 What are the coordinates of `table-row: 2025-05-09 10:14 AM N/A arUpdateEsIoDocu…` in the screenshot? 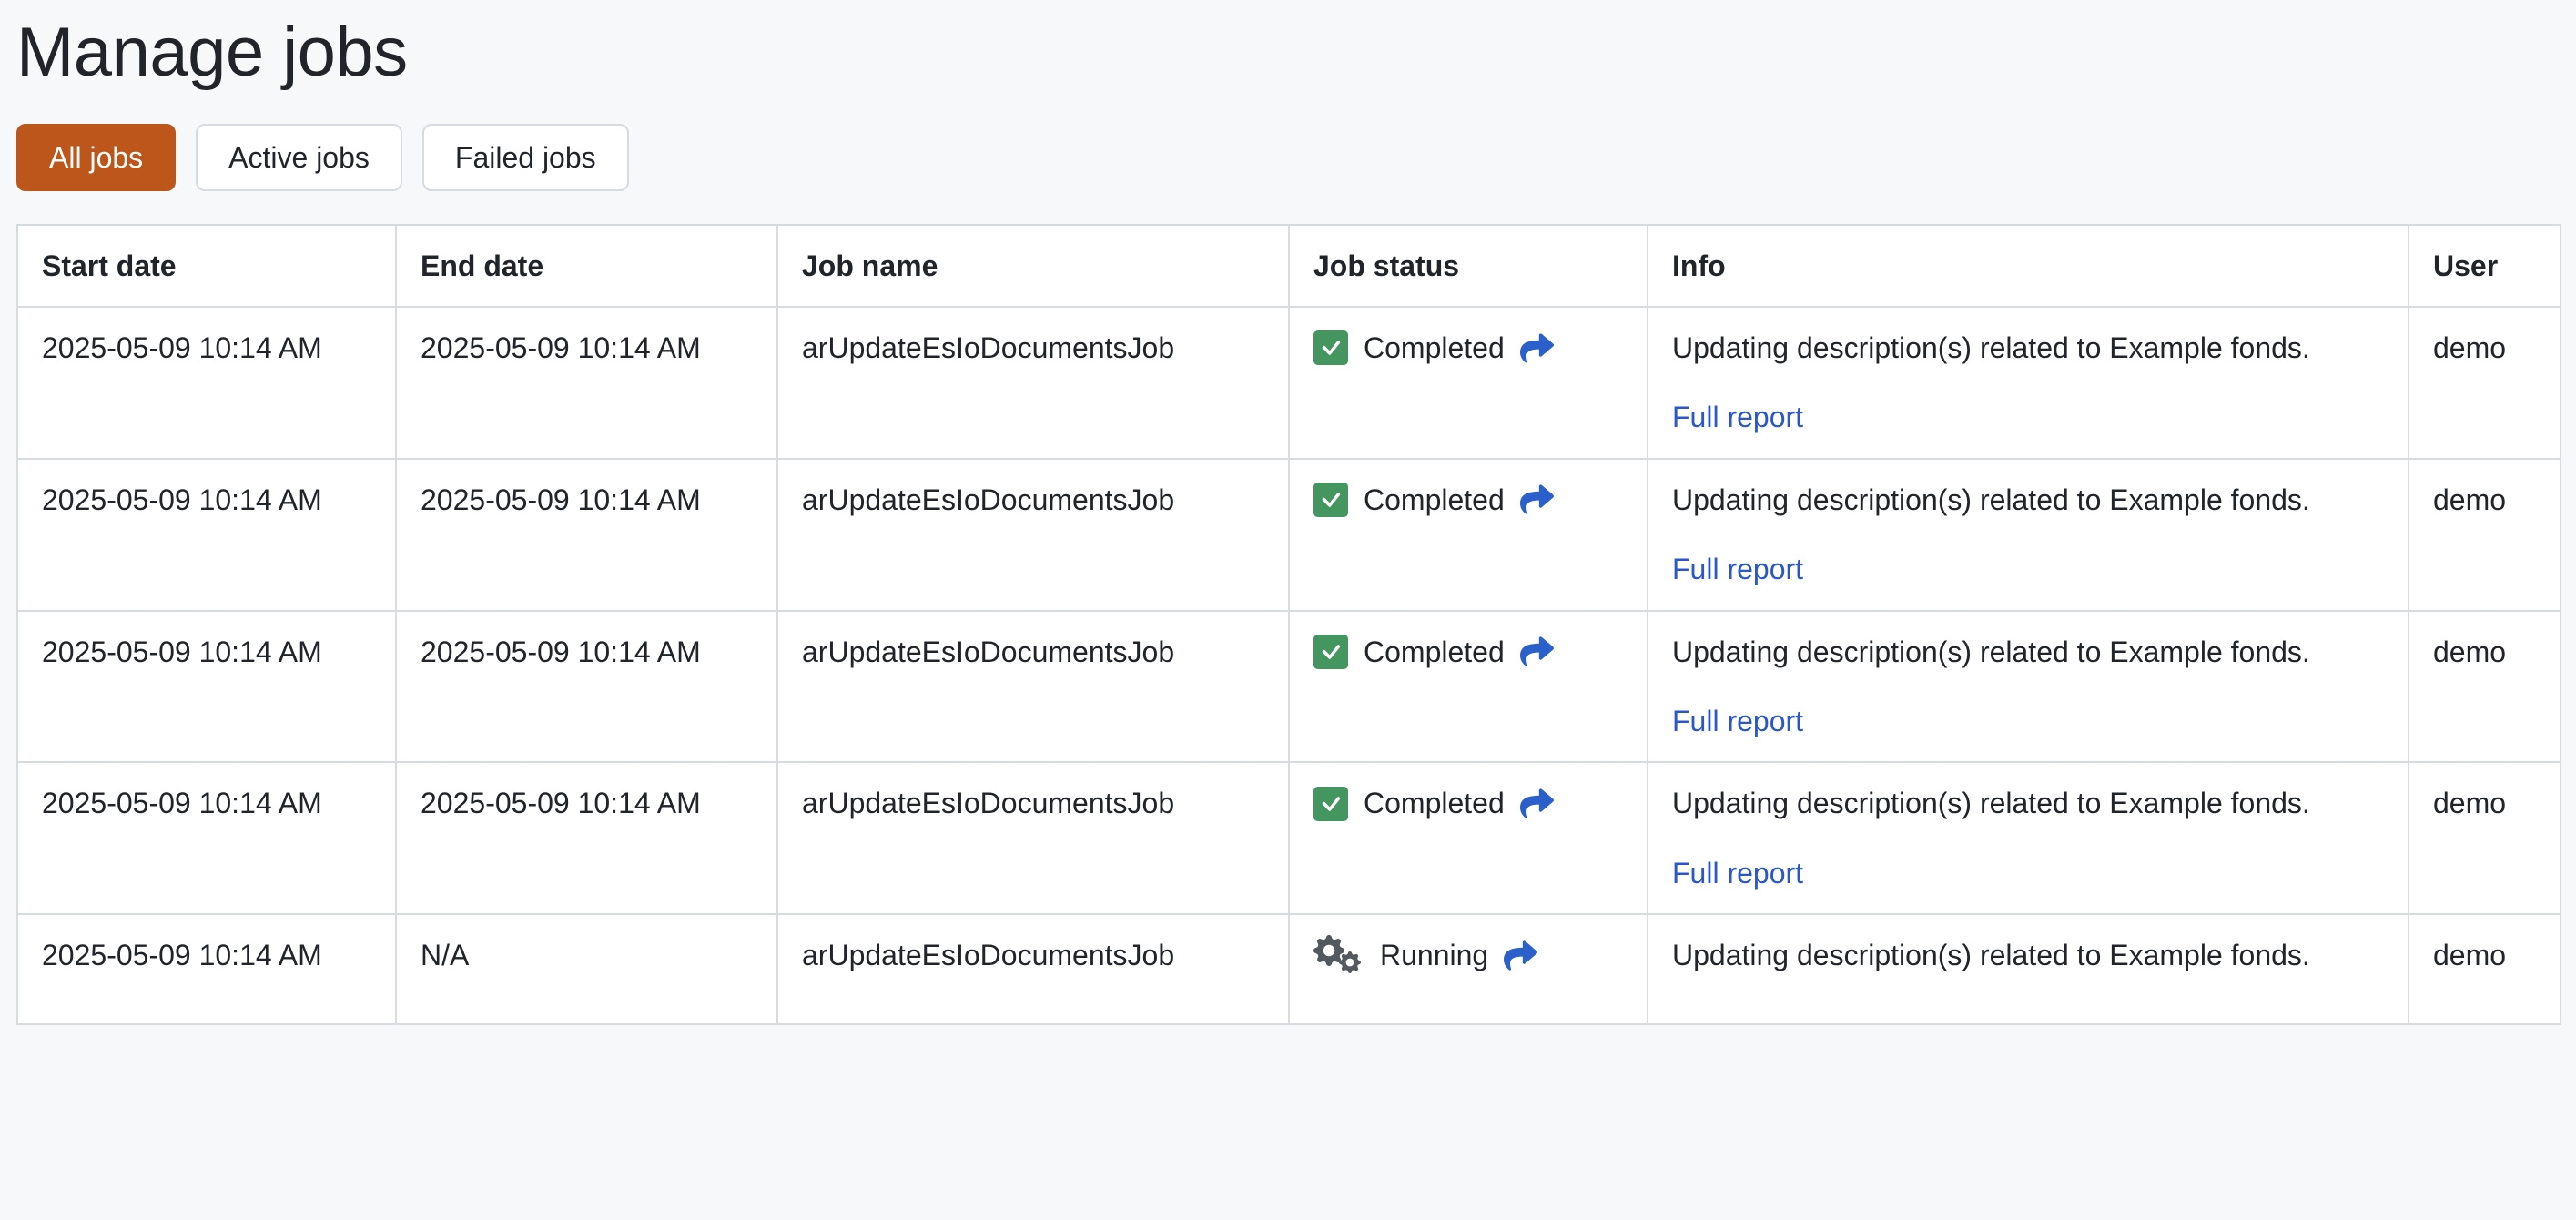 It's located at (1288, 969).